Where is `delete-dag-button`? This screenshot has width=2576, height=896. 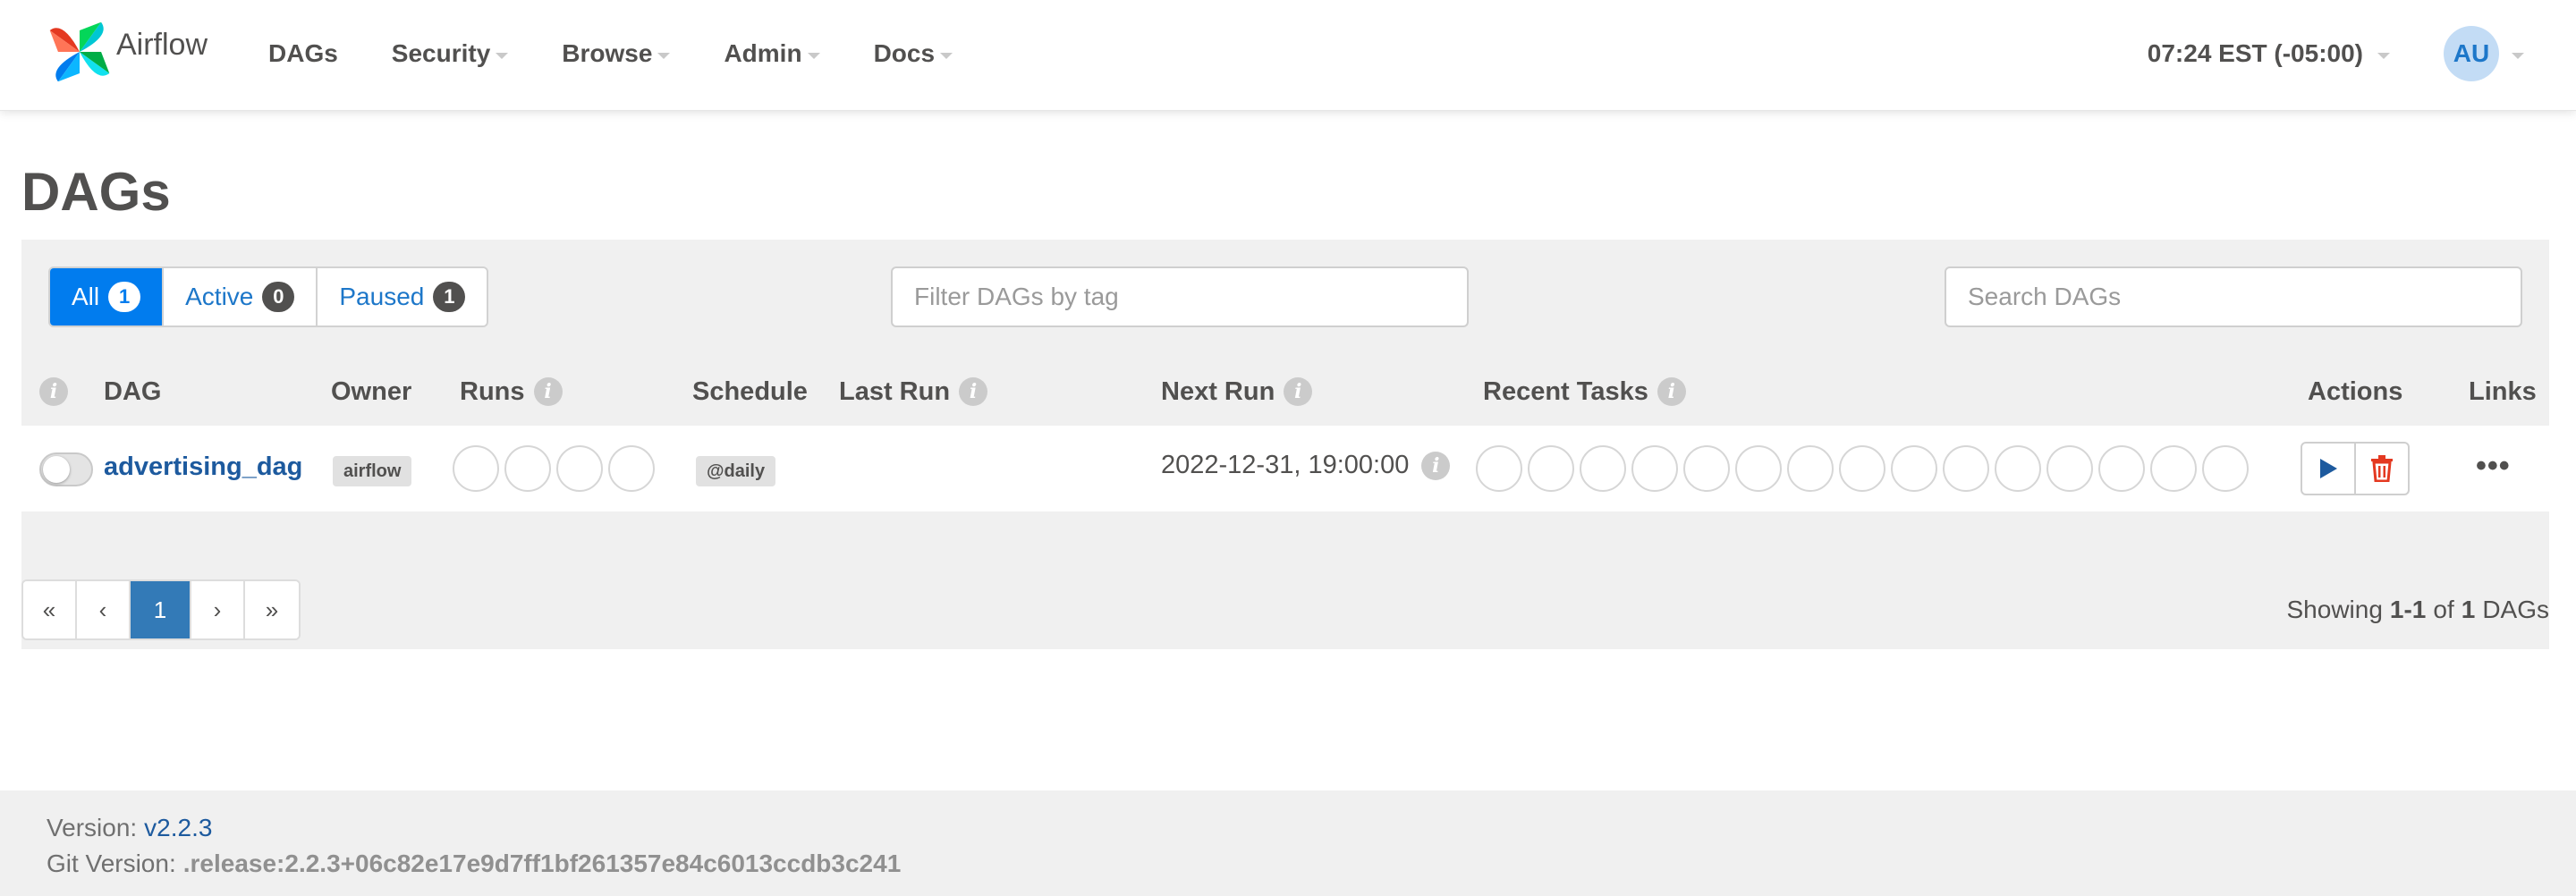
delete-dag-button is located at coordinates (2382, 468).